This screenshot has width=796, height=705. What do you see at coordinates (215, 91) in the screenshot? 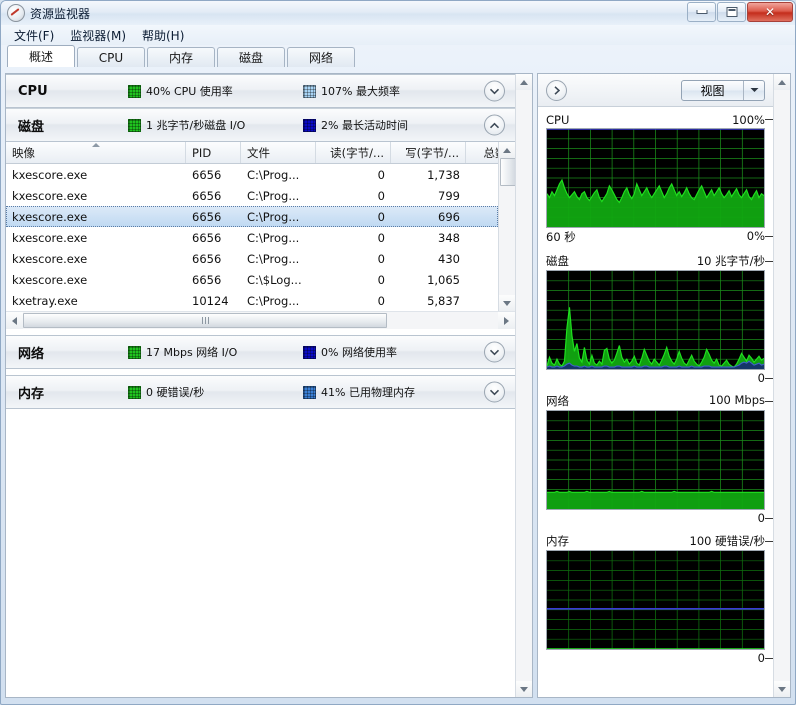
I see `cpu-stat-usage: 40% CPU 使用率` at bounding box center [215, 91].